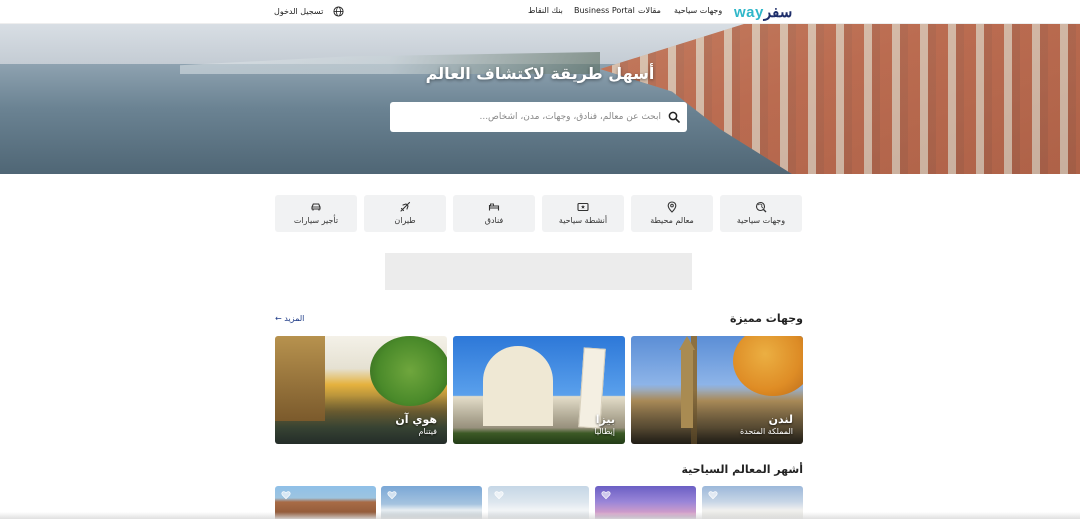  What do you see at coordinates (494, 220) in the screenshot?
I see `category-label: فنادق` at bounding box center [494, 220].